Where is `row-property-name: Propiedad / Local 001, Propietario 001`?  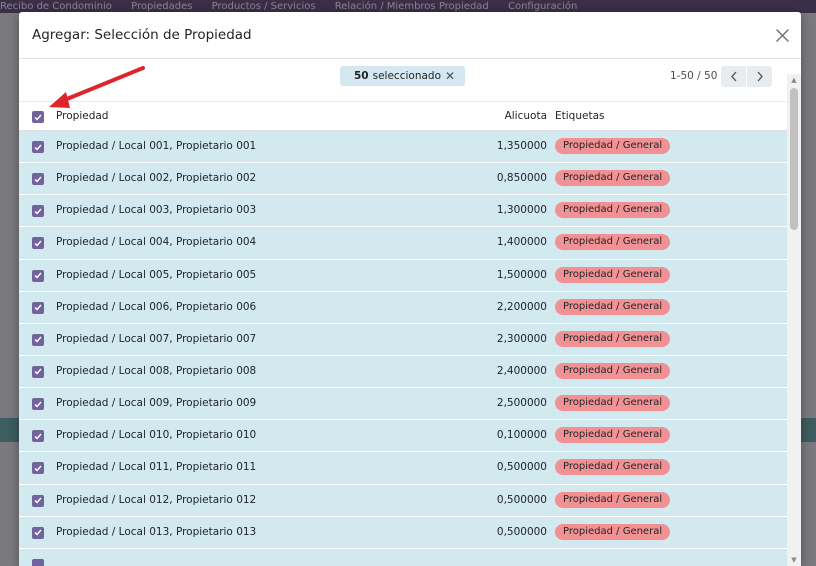 row-property-name: Propiedad / Local 001, Propietario 001 is located at coordinates (156, 146).